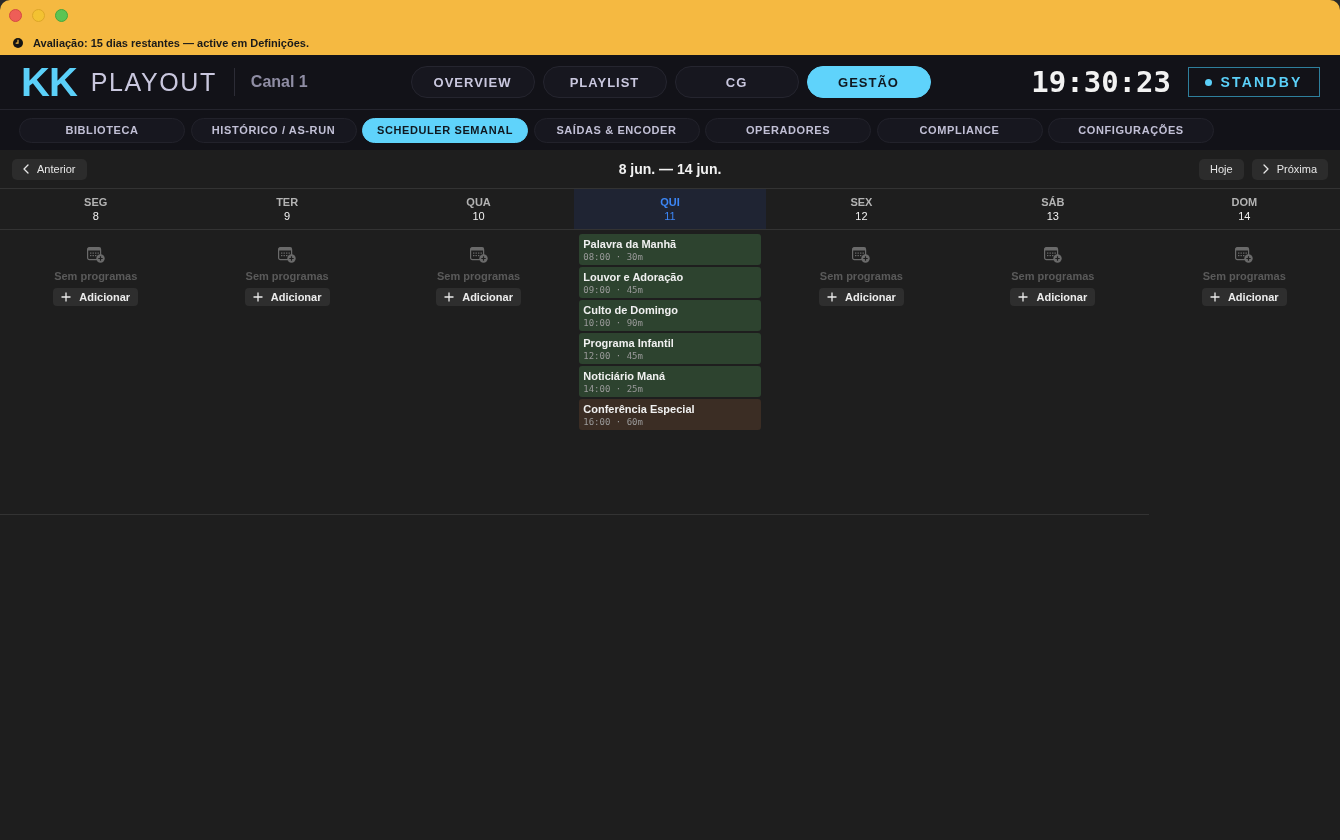  Describe the element at coordinates (1053, 202) in the screenshot. I see `day-name: SÁB` at that location.